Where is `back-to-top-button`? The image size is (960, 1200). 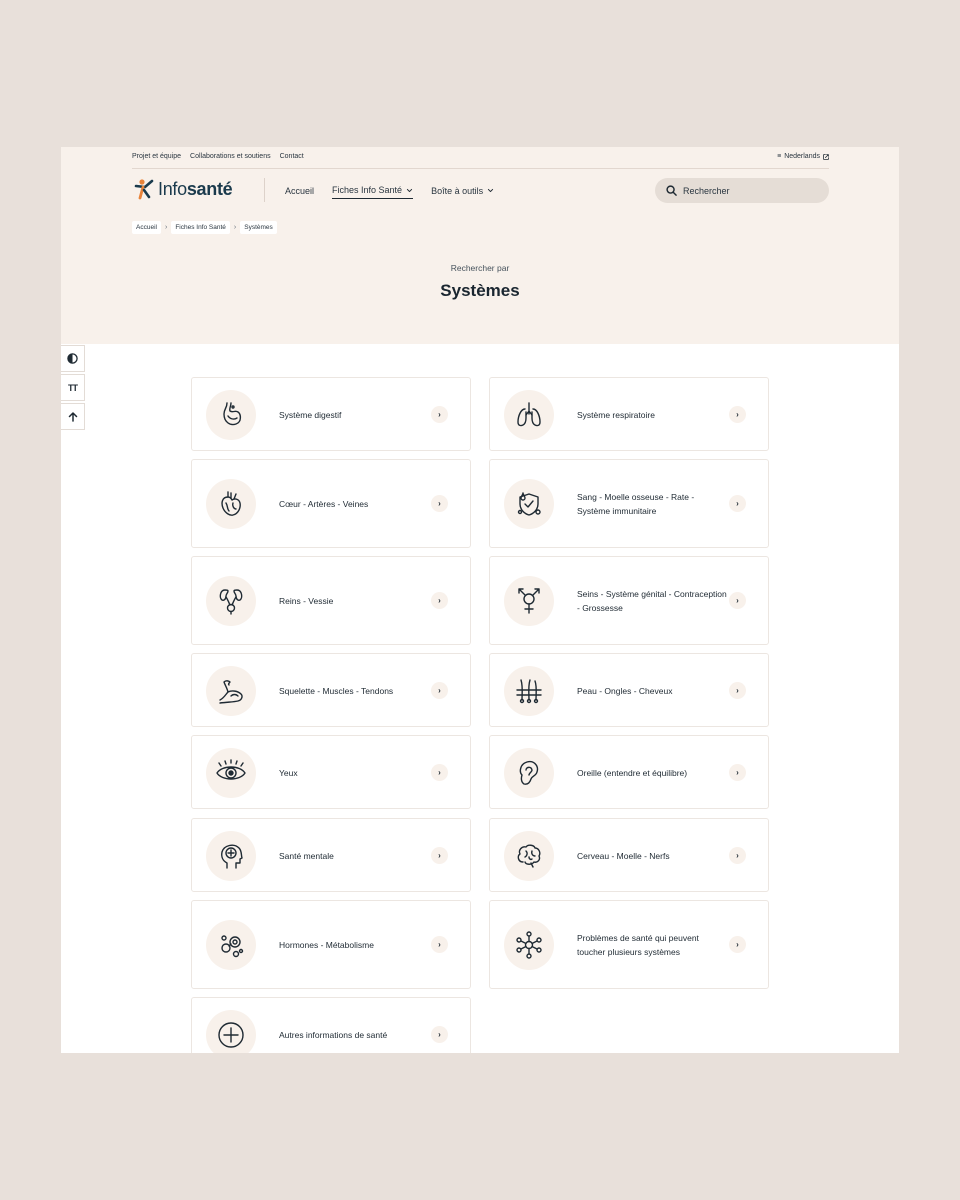
back-to-top-button is located at coordinates (73, 416).